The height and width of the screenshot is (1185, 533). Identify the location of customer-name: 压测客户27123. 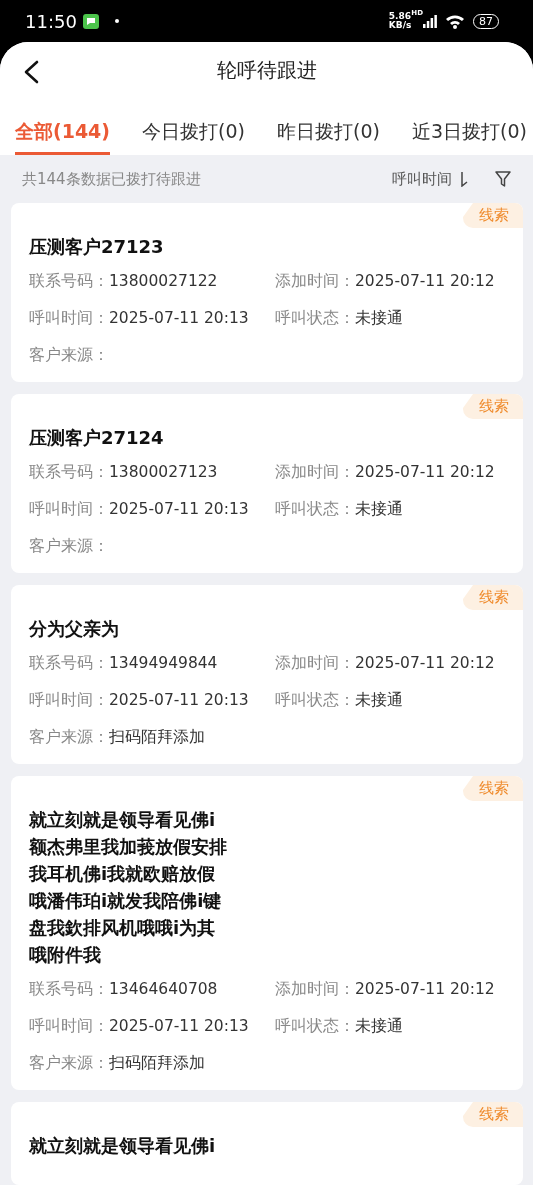
(97, 247).